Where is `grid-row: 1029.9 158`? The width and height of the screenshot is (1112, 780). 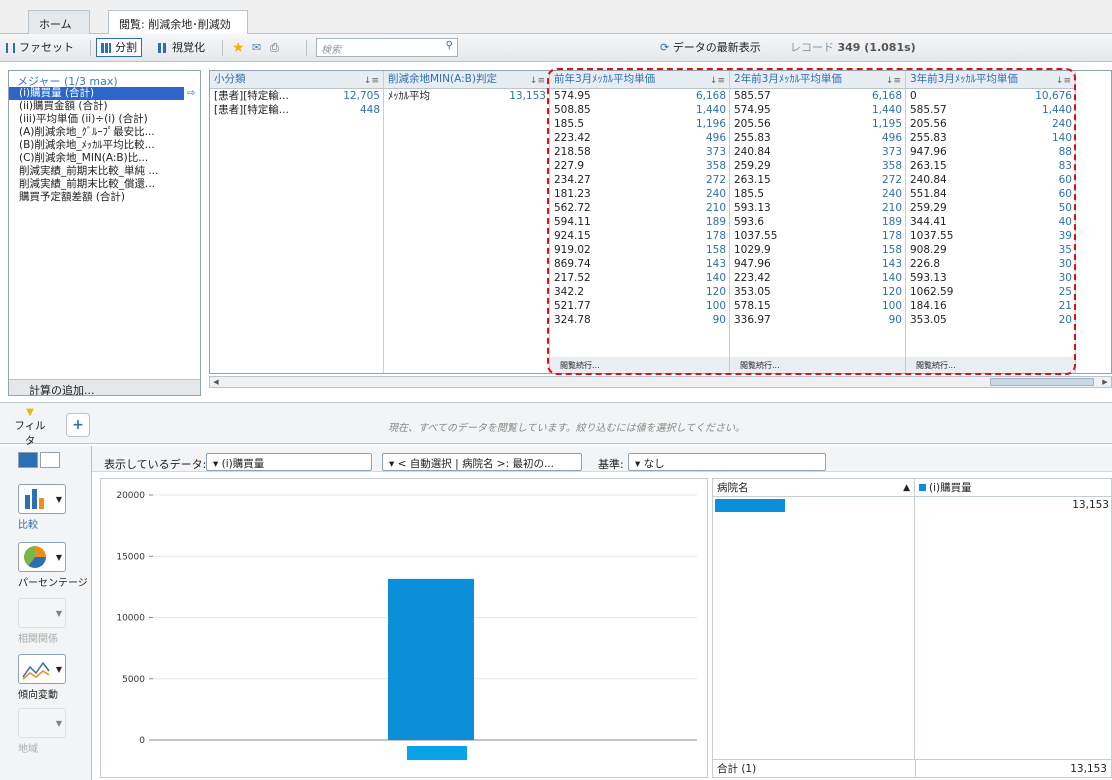
grid-row: 1029.9 158 is located at coordinates (817, 250).